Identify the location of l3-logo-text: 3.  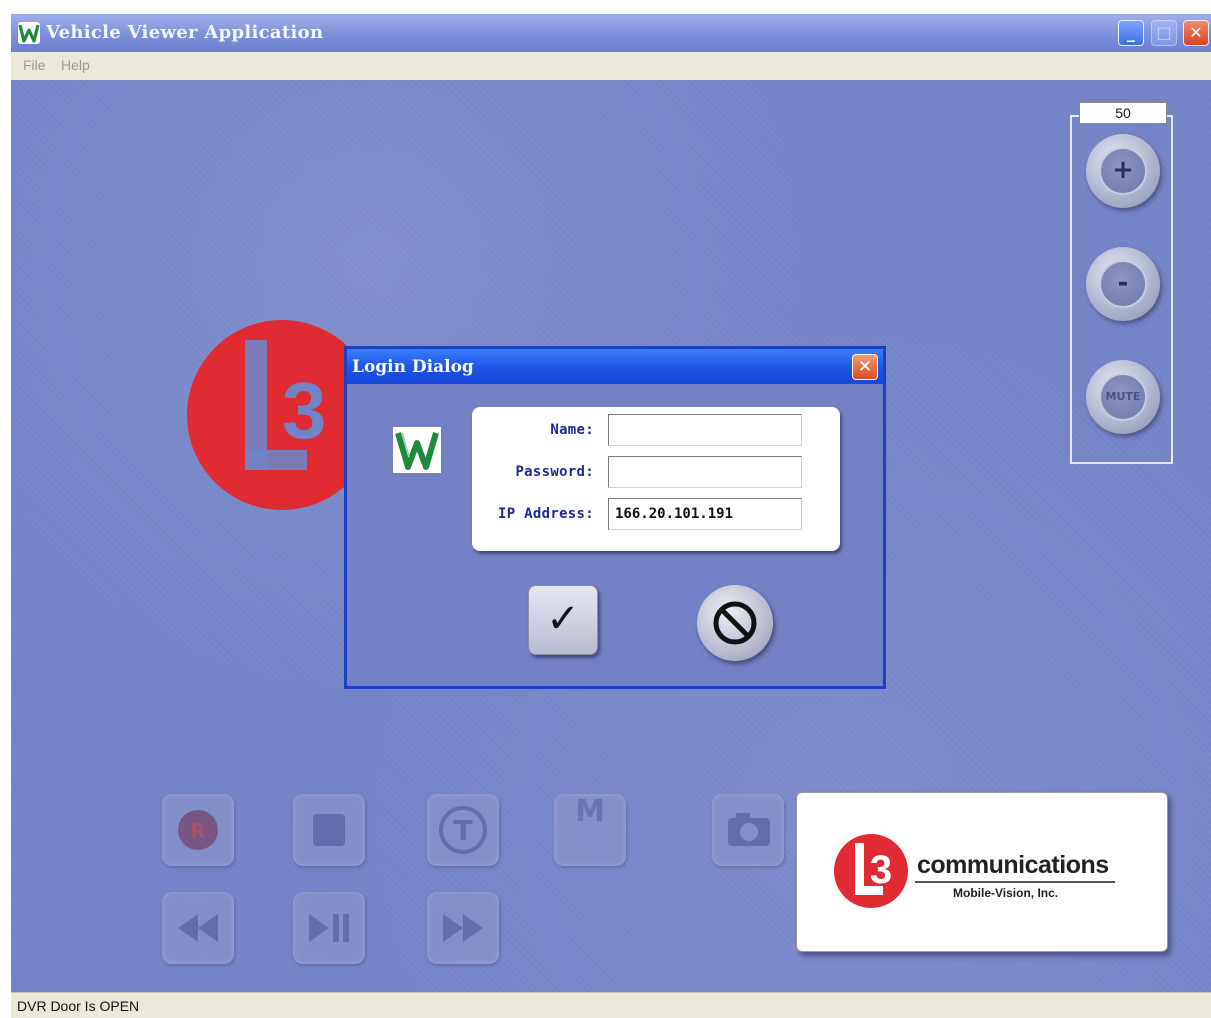
(881, 870).